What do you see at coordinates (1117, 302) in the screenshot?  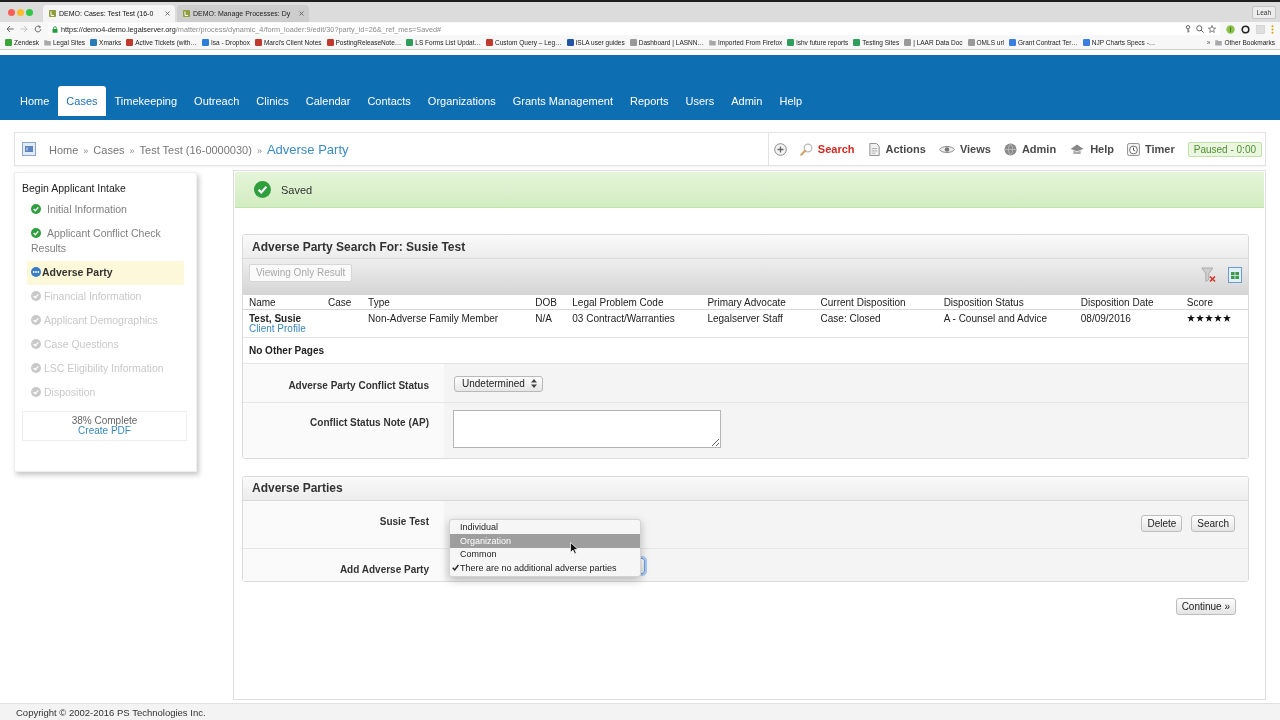 I see `column-header: Disposition Date` at bounding box center [1117, 302].